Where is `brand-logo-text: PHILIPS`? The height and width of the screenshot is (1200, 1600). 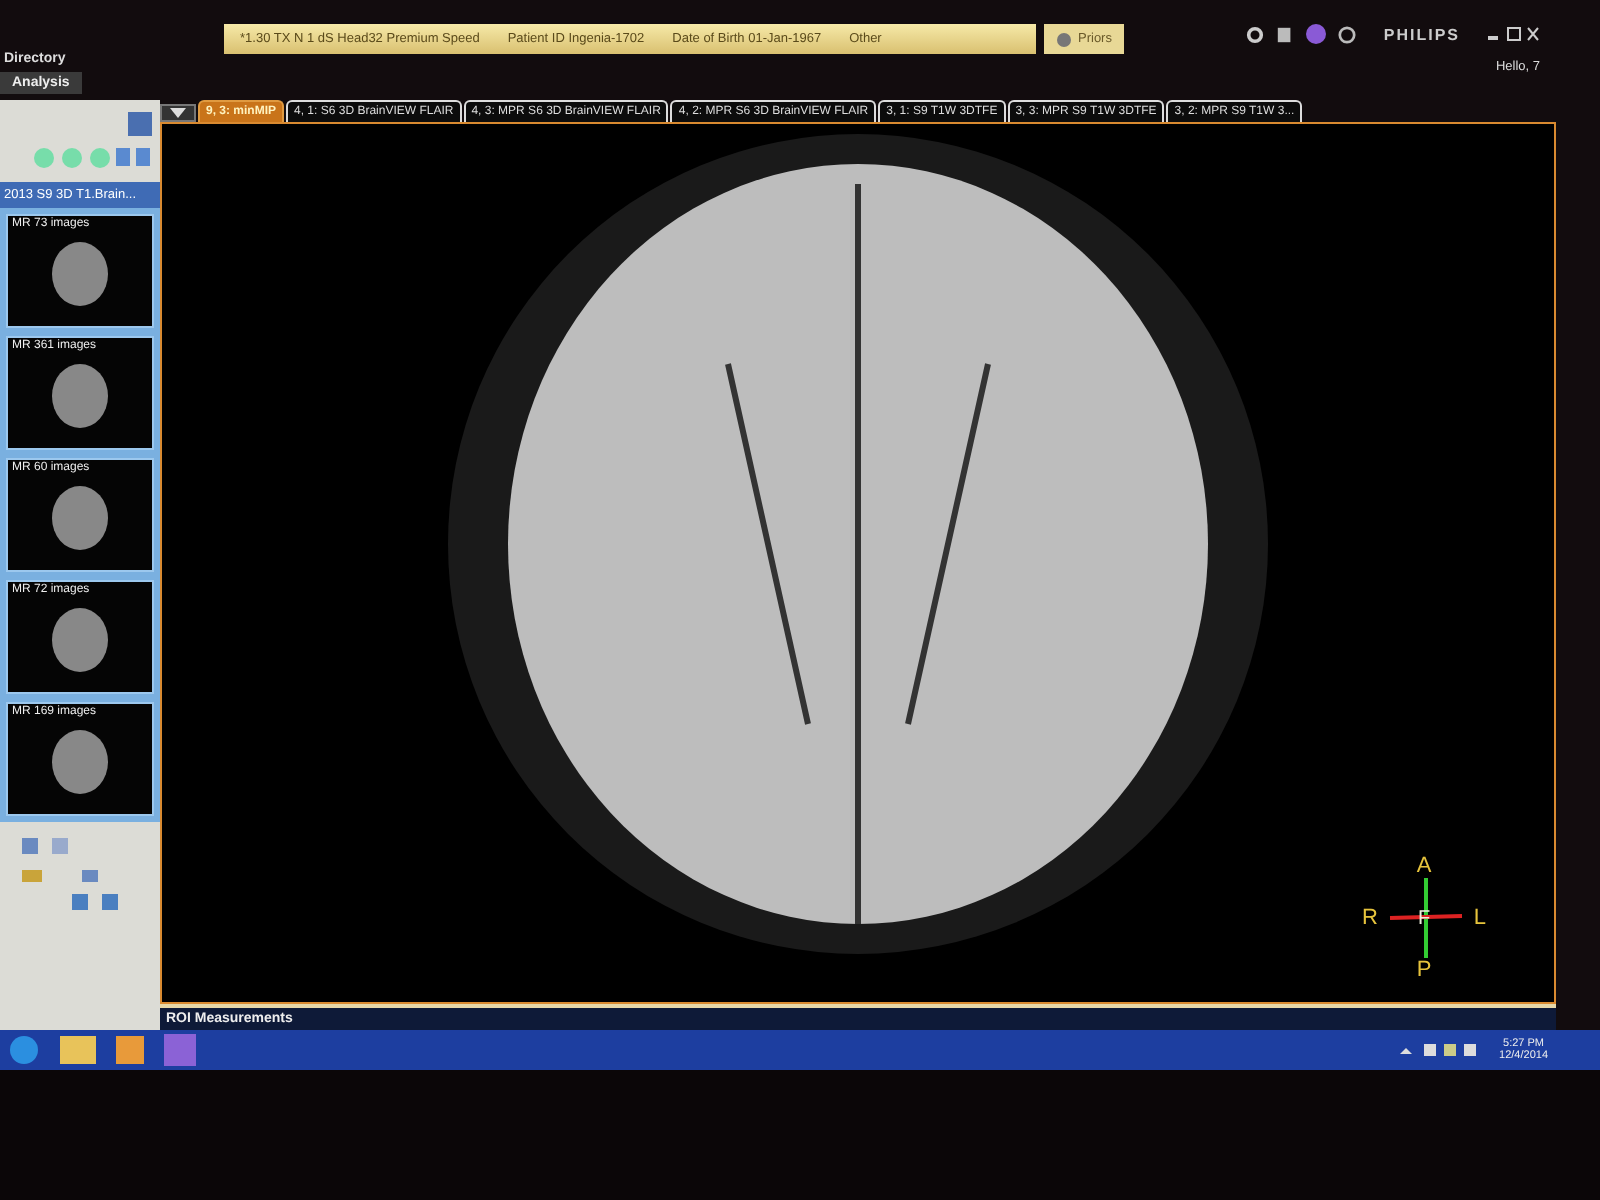 brand-logo-text: PHILIPS is located at coordinates (1421, 34).